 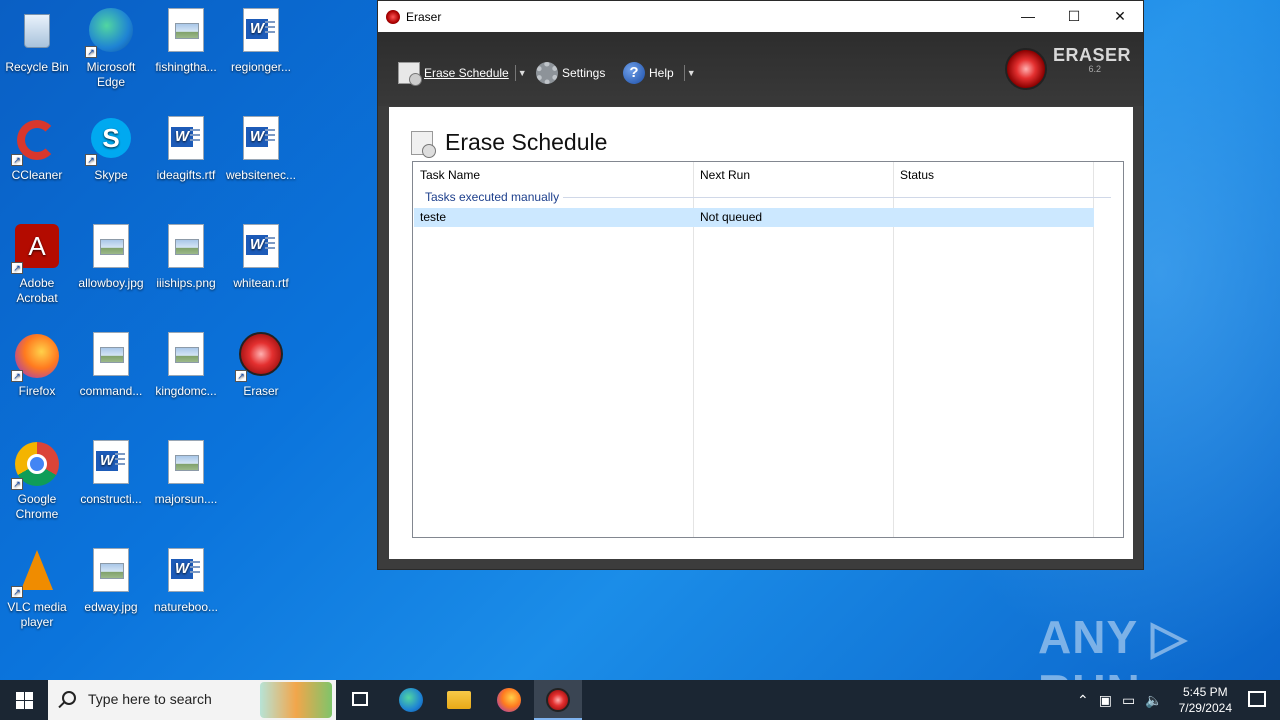 What do you see at coordinates (37, 481) in the screenshot?
I see `desktop-icon-google-chrome: ↗ Google Chrome` at bounding box center [37, 481].